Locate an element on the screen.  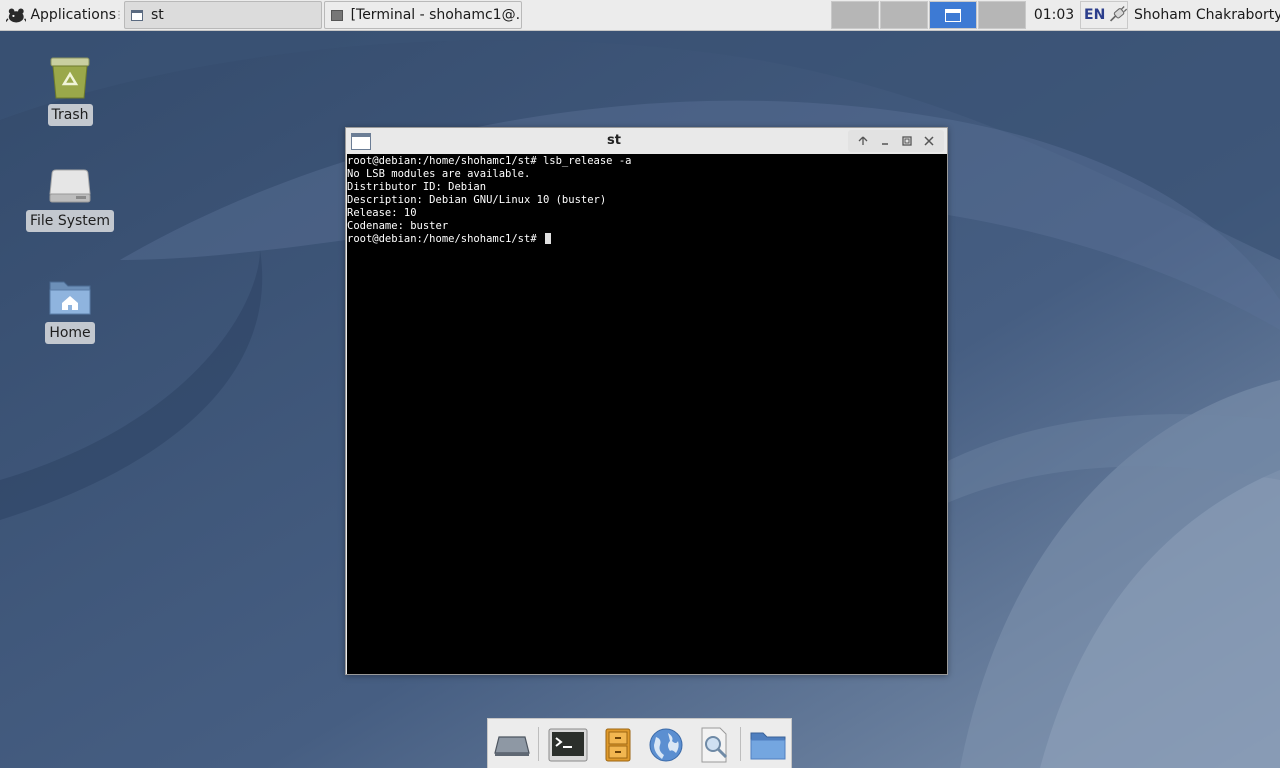
desktop-icon-trash: Trash is located at coordinates (70, 91).